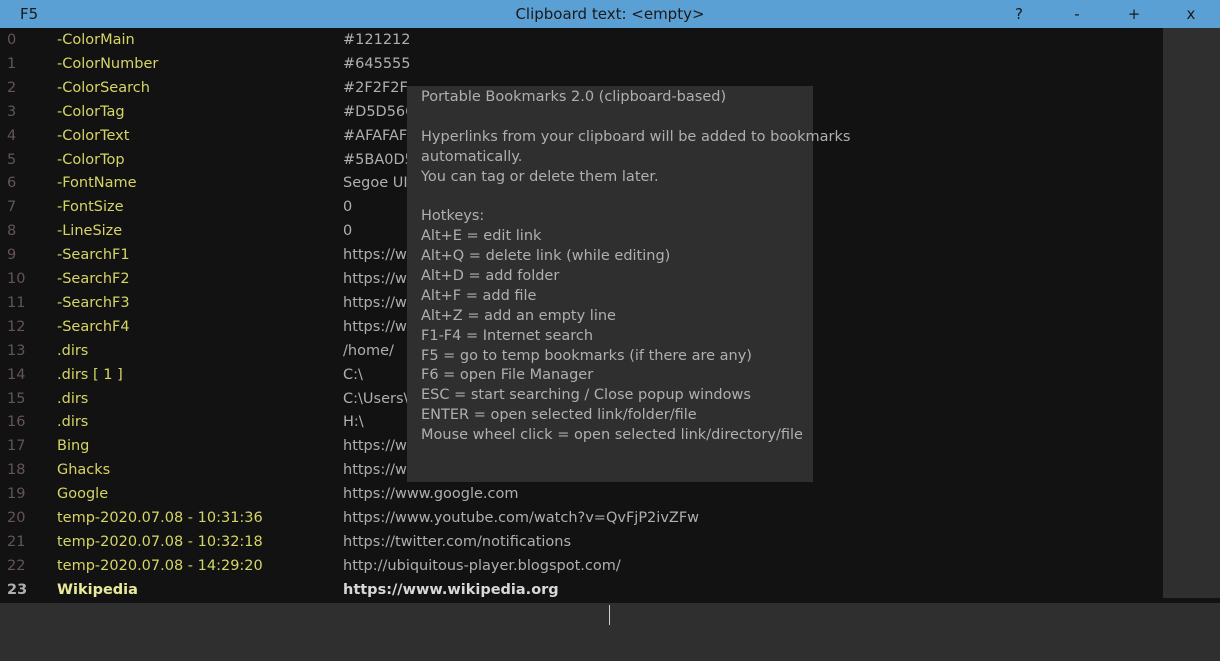  Describe the element at coordinates (12, 111) in the screenshot. I see `row-number: 3` at that location.